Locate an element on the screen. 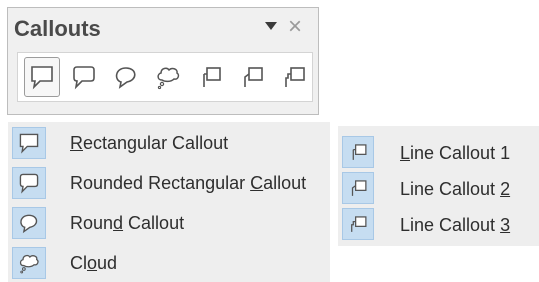 This screenshot has width=539, height=282. rounded-rectangular-callout-button is located at coordinates (84, 77).